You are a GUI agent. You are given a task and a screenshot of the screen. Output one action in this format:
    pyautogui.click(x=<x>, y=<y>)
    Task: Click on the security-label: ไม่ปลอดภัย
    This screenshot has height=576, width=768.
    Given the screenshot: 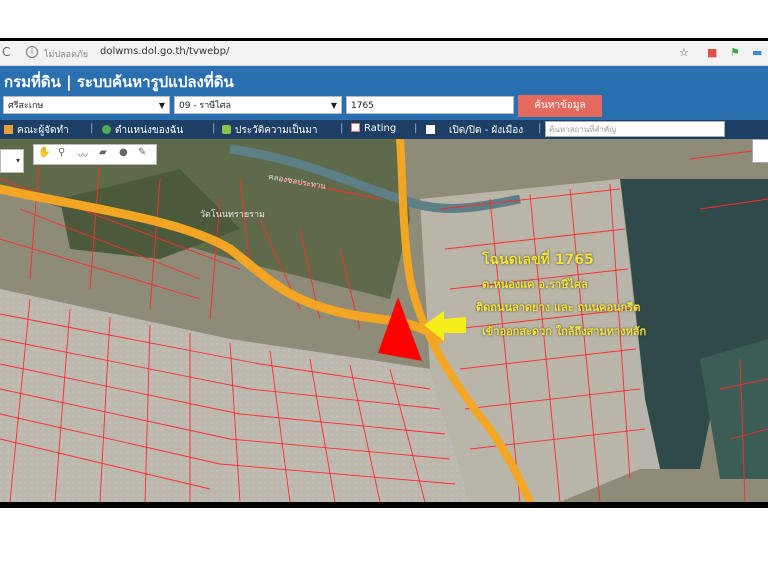 What is the action you would take?
    pyautogui.click(x=66, y=55)
    